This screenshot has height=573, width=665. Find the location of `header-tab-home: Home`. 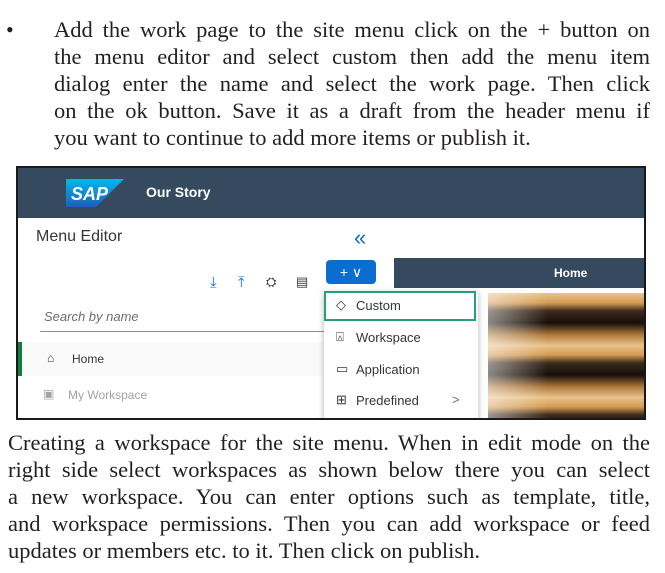

header-tab-home: Home is located at coordinates (570, 273).